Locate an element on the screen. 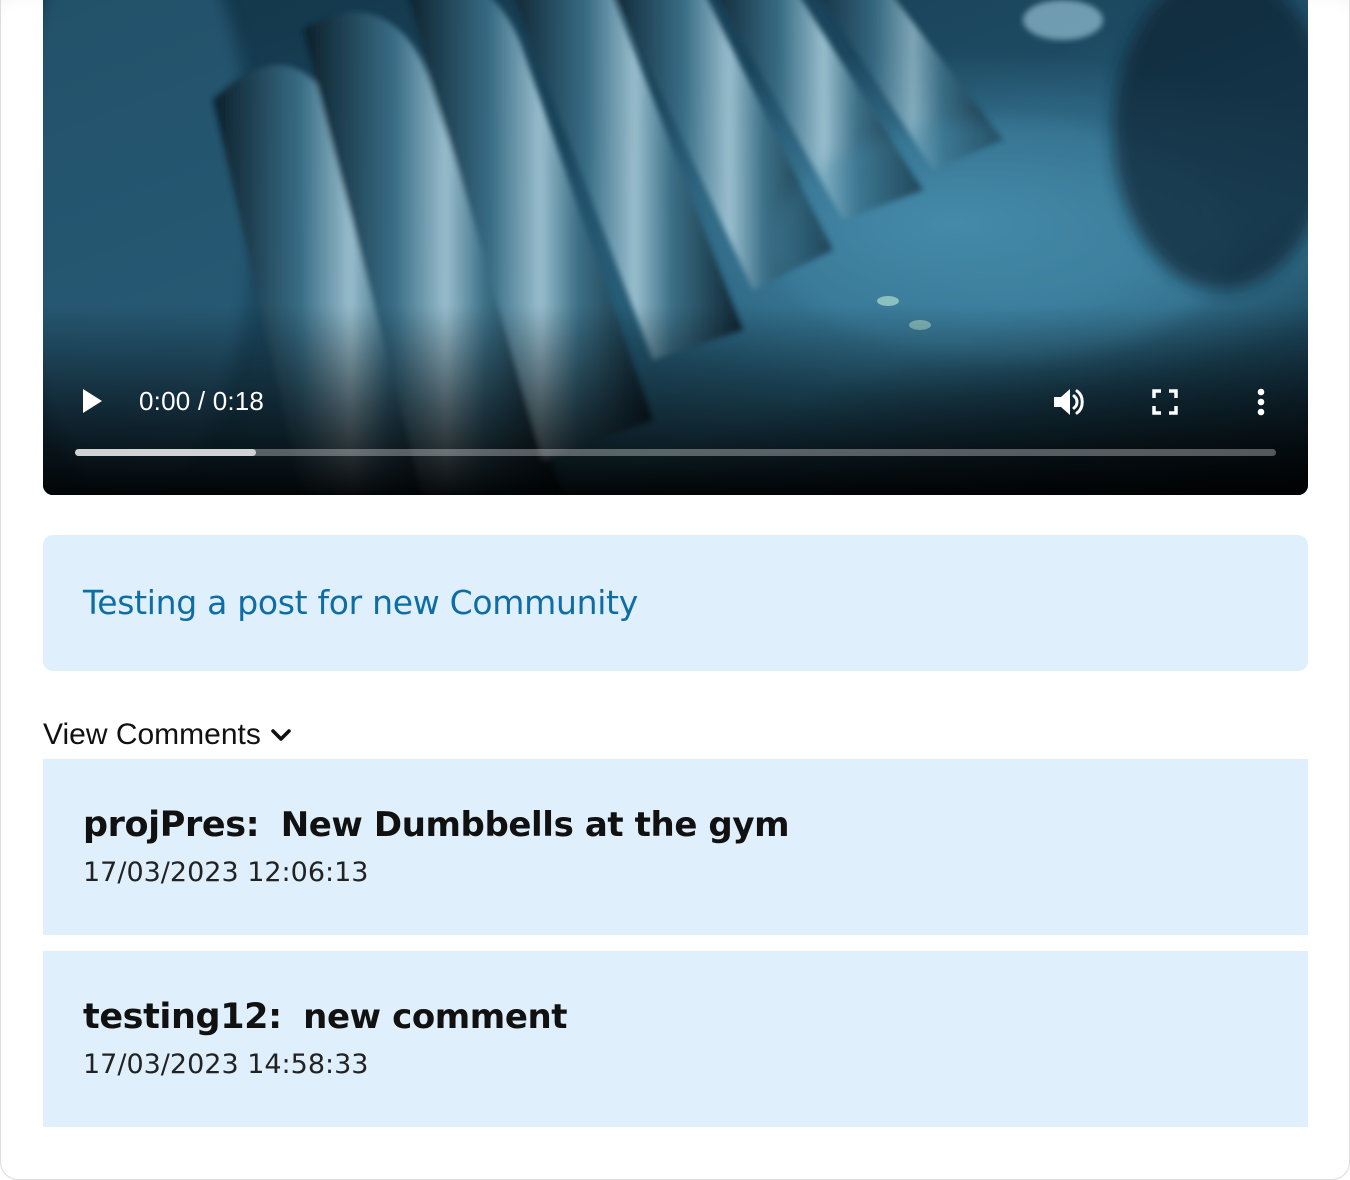 The height and width of the screenshot is (1180, 1350). play-button is located at coordinates (92, 401).